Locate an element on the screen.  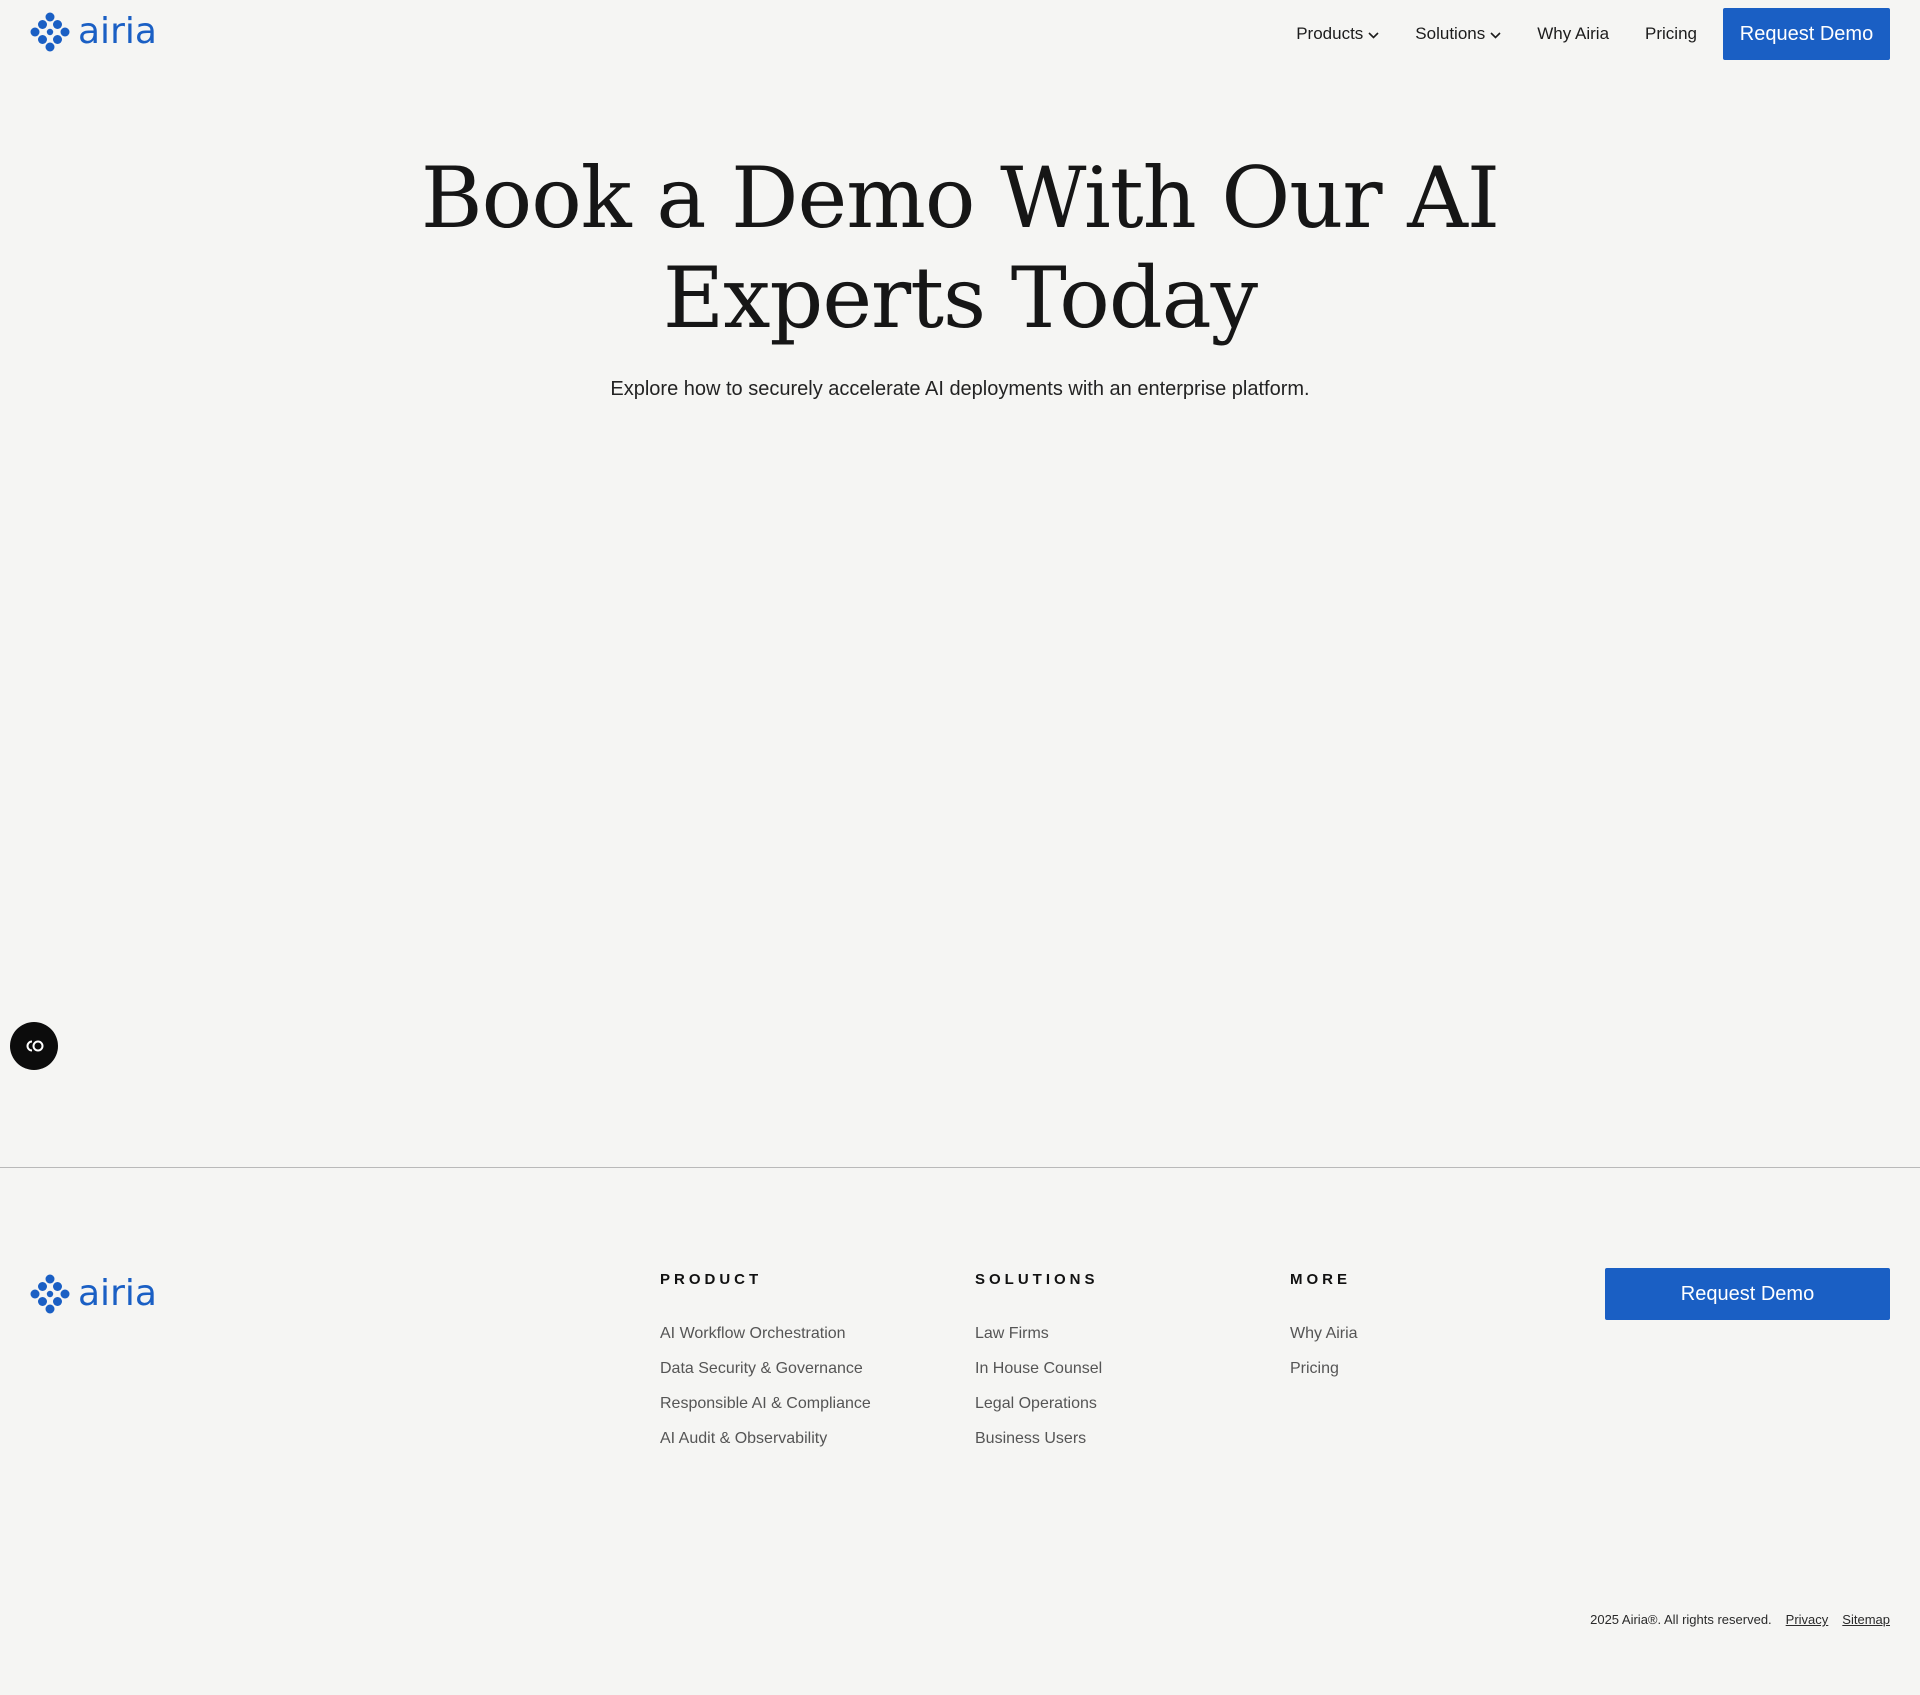
footer-heading-product: PRODUCT is located at coordinates (711, 1279).